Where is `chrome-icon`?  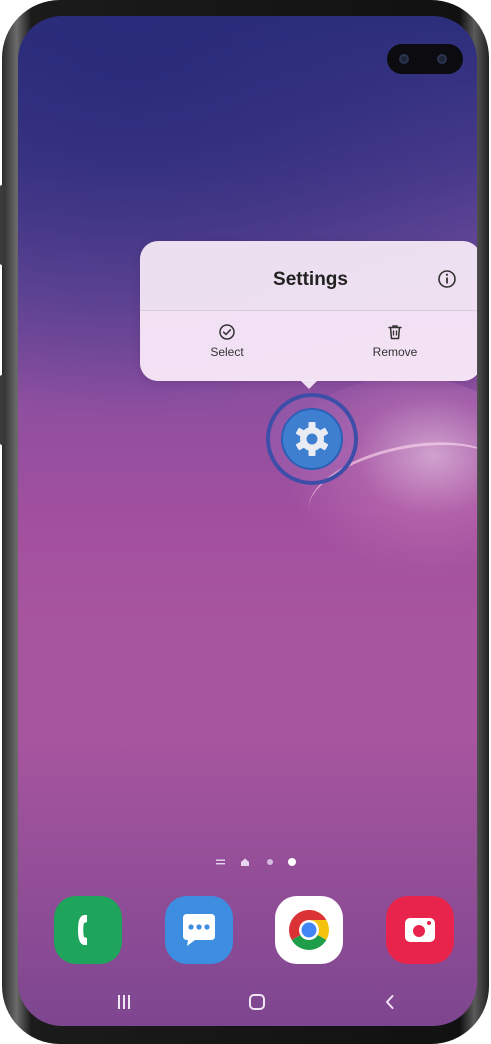 chrome-icon is located at coordinates (309, 930).